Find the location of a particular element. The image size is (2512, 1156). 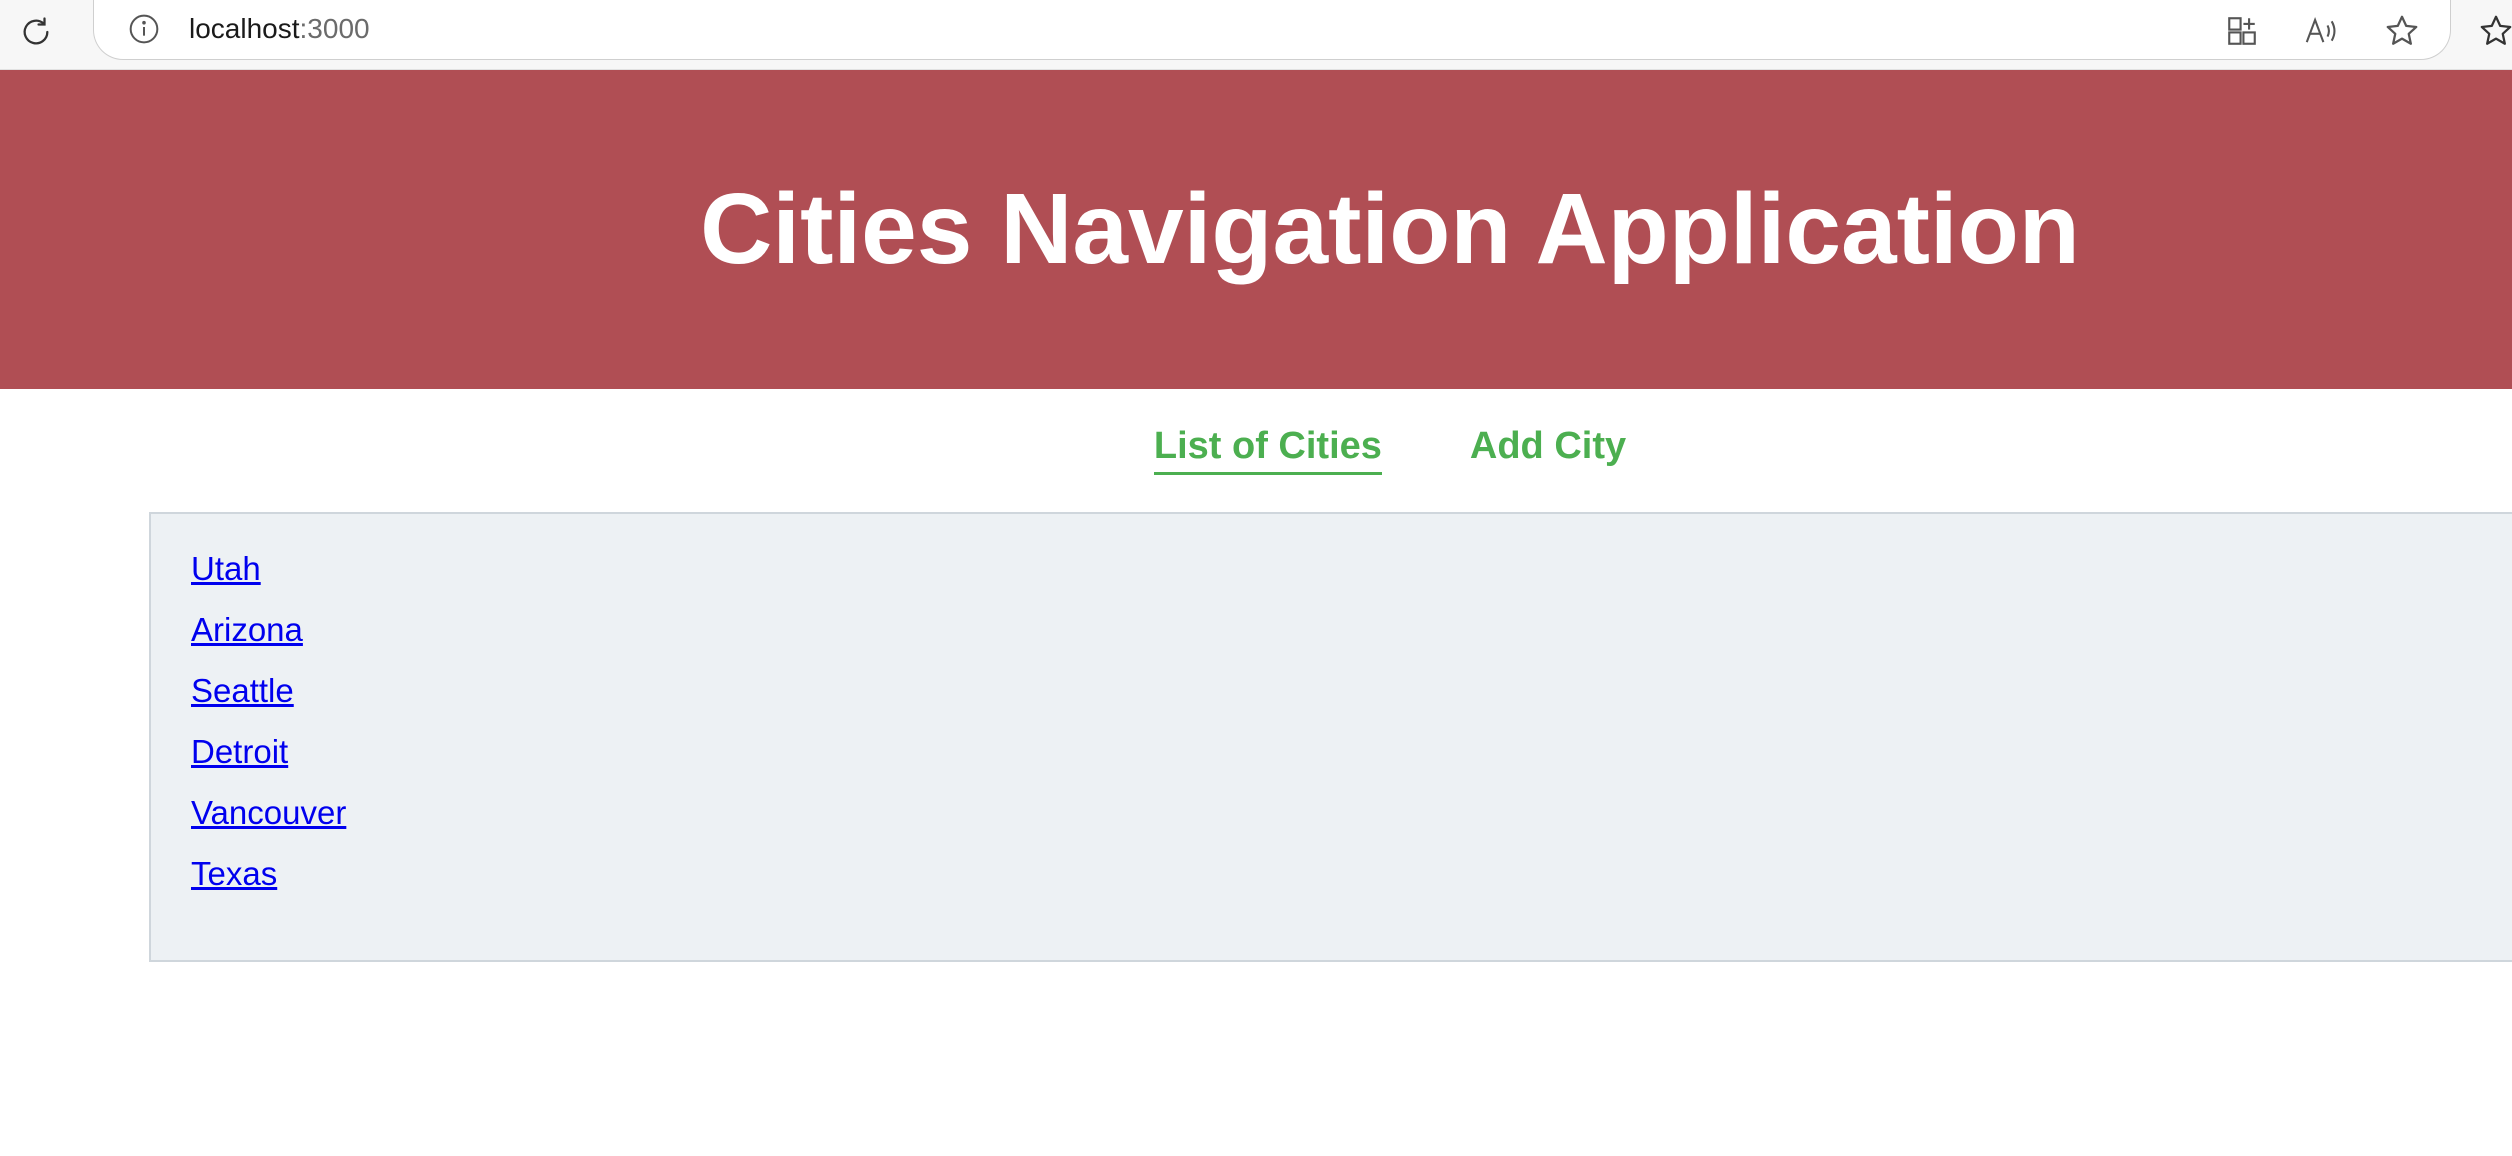

city-link-utah: Utah is located at coordinates (226, 568).